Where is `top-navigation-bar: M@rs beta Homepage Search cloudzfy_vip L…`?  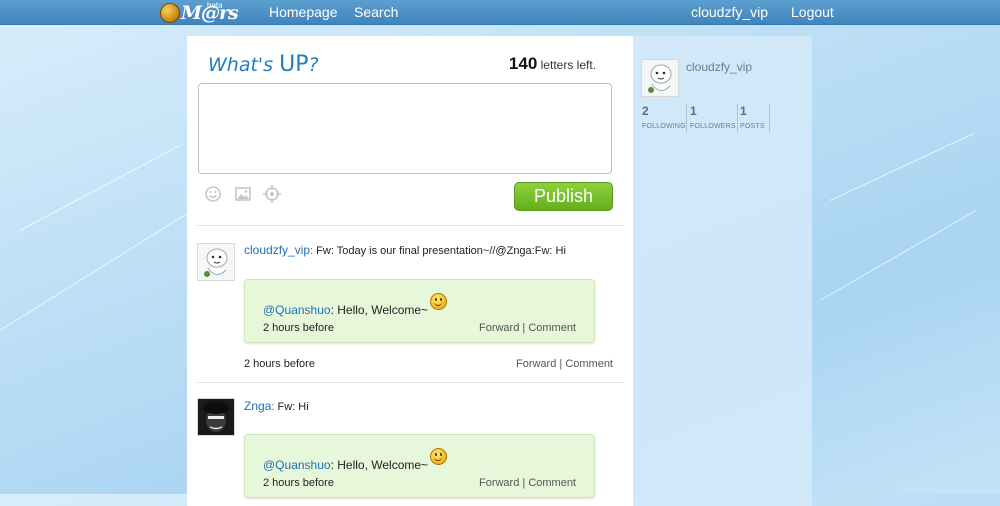 top-navigation-bar: M@rs beta Homepage Search cloudzfy_vip L… is located at coordinates (500, 12).